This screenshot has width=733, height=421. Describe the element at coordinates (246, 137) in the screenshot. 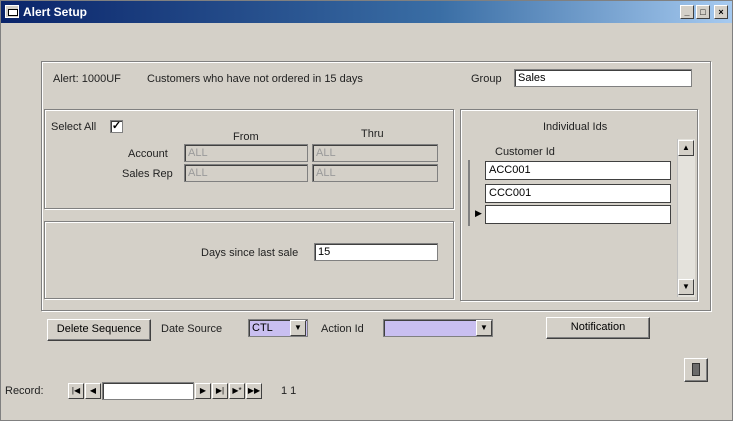

I see `from-header: From` at that location.